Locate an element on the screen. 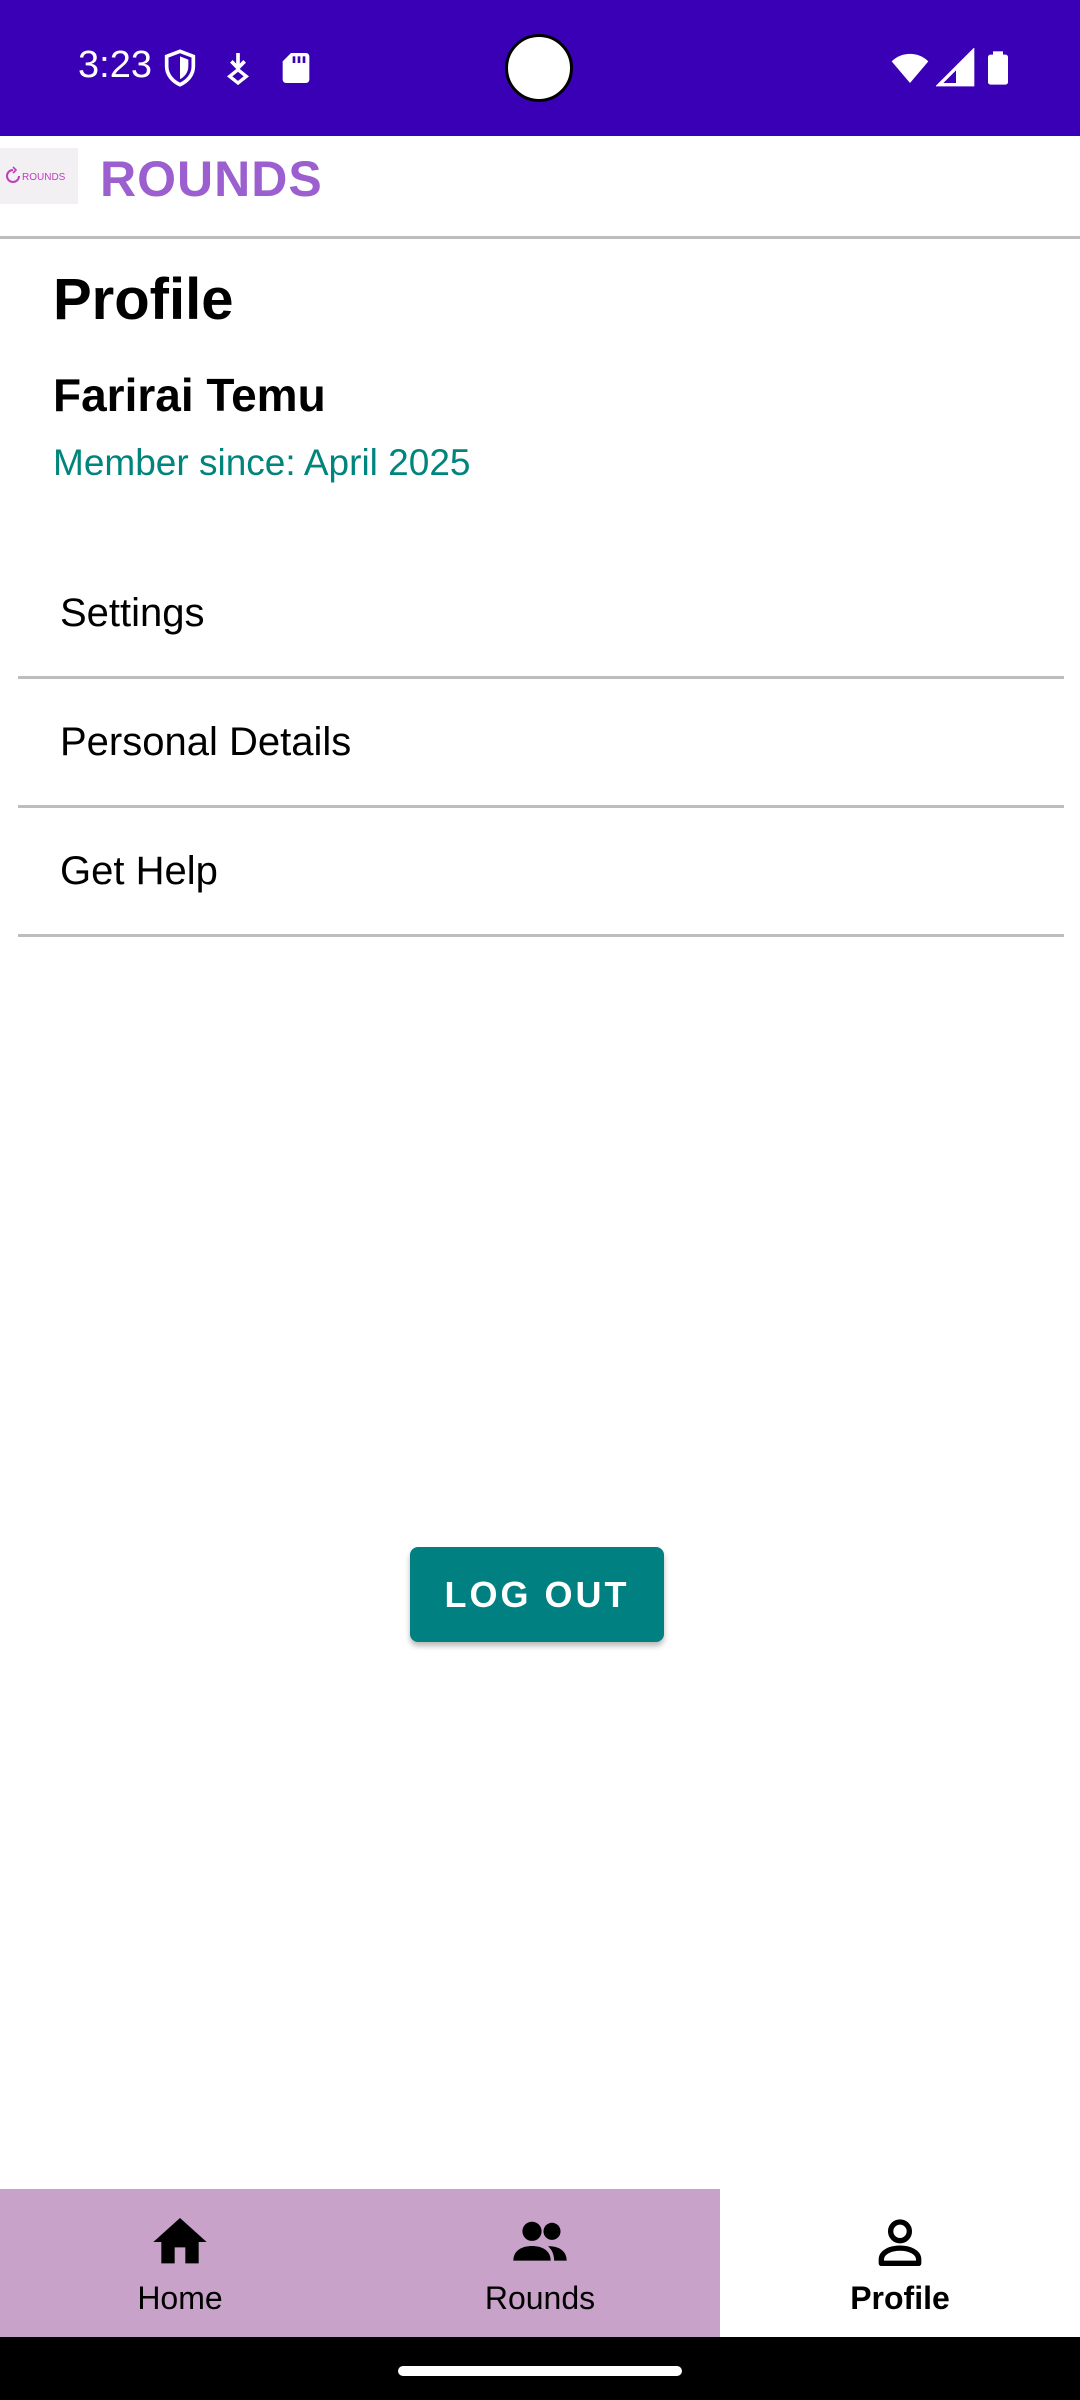 Image resolution: width=1080 pixels, height=2400 pixels. wifi-icon is located at coordinates (910, 68).